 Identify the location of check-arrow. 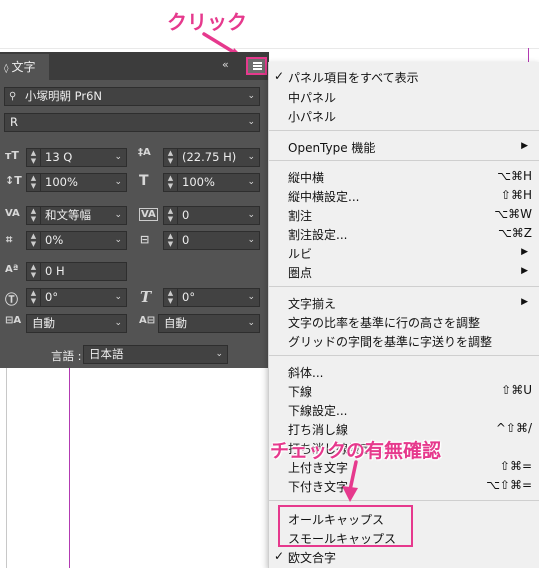
(350, 481).